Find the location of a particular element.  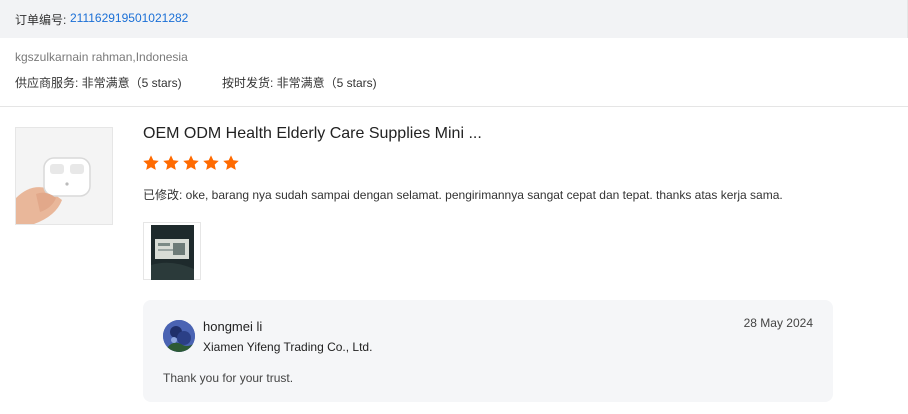

order-number-label: 订单编号: is located at coordinates (41, 20).